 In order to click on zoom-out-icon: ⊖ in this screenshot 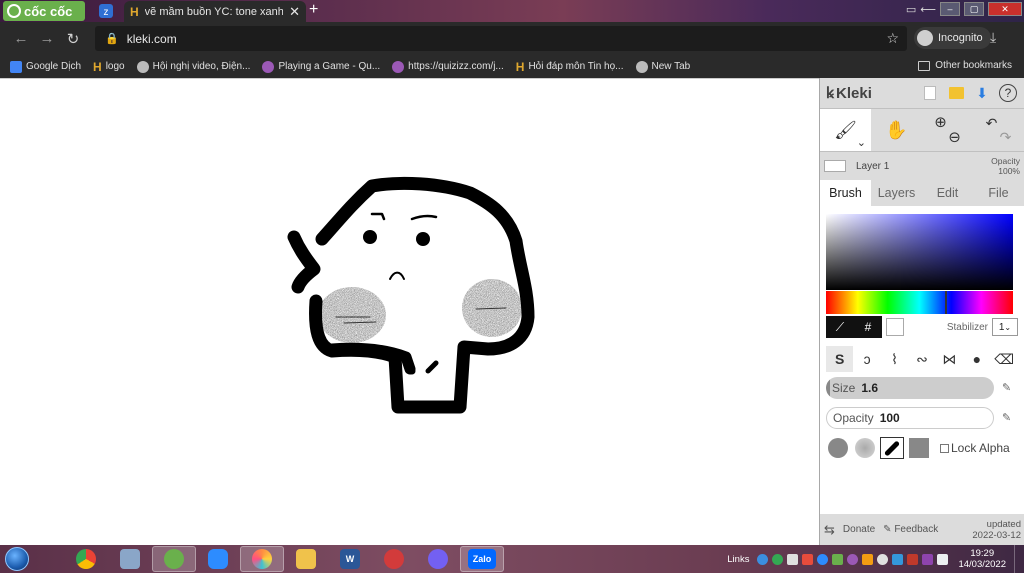, I will do `click(954, 137)`.